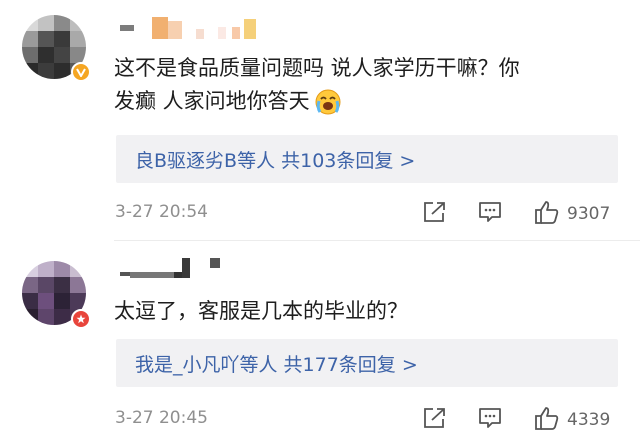 The image size is (640, 447). What do you see at coordinates (212, 101) in the screenshot?
I see `comment-text-line: 发癫 人家问地你答天` at bounding box center [212, 101].